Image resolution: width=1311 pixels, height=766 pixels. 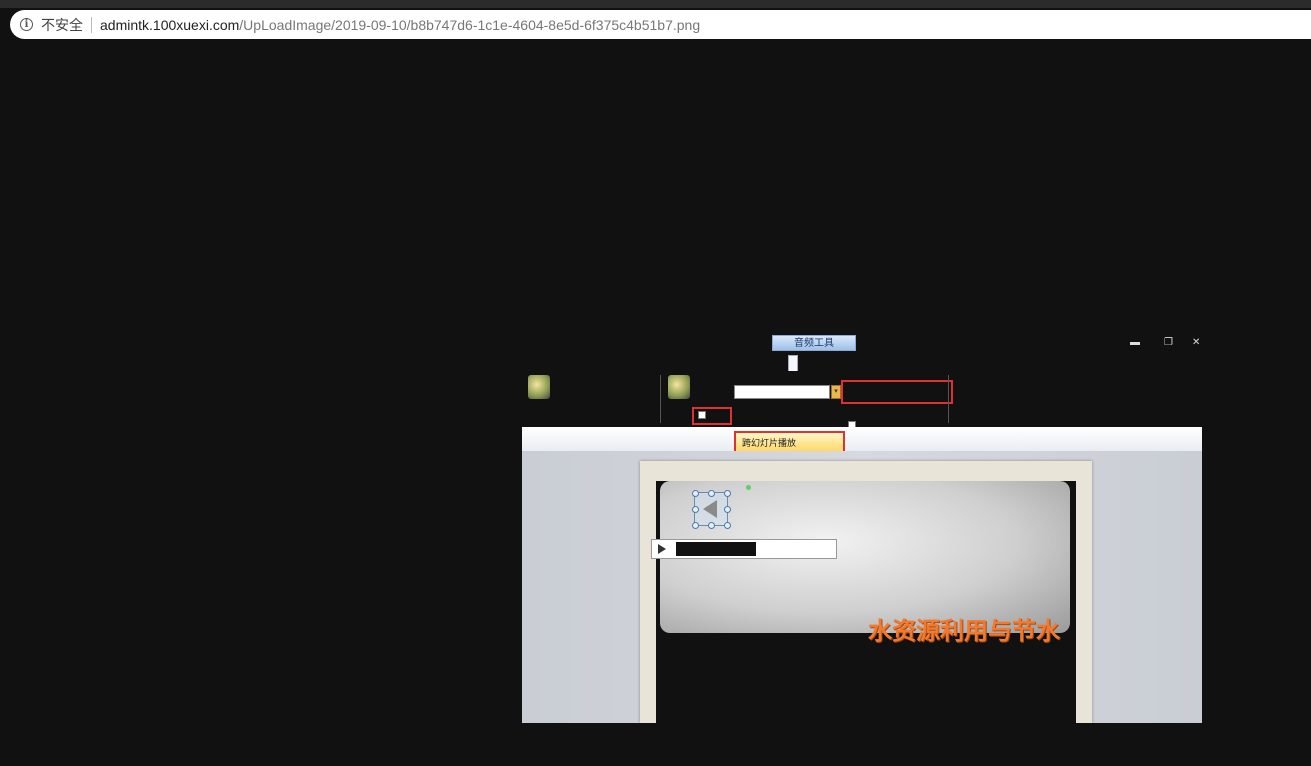 What do you see at coordinates (814, 343) in the screenshot?
I see `audio-tools-tab: 音频工具` at bounding box center [814, 343].